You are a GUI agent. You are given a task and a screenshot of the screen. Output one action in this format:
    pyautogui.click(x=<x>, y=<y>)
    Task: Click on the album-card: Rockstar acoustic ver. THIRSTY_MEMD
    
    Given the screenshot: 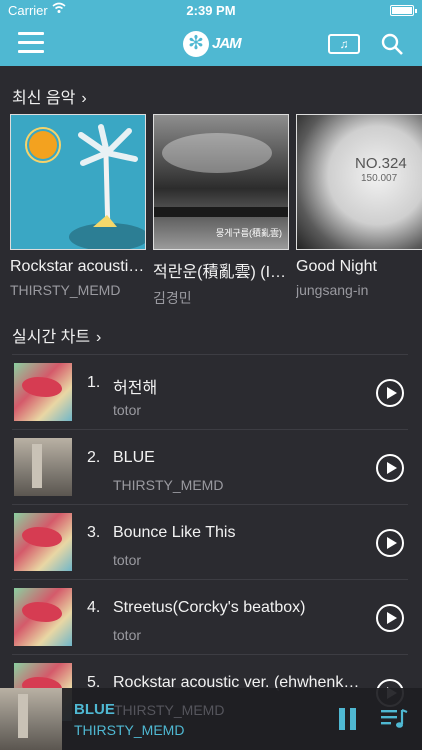 What is the action you would take?
    pyautogui.click(x=78, y=206)
    